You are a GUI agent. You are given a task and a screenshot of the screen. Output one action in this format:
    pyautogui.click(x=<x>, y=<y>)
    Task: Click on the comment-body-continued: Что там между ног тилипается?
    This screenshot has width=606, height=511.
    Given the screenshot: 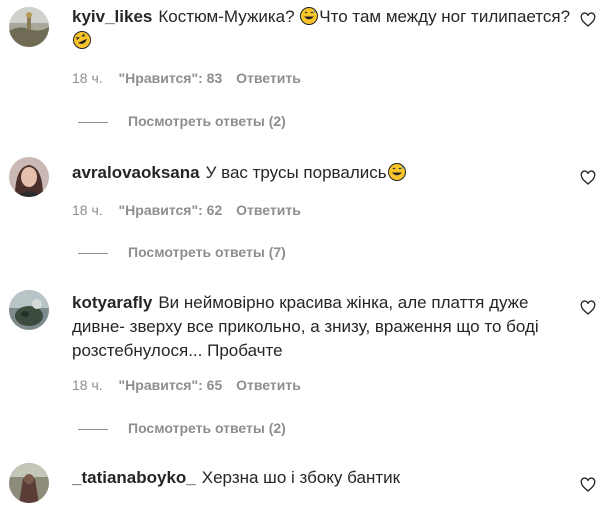 What is the action you would take?
    pyautogui.click(x=445, y=16)
    